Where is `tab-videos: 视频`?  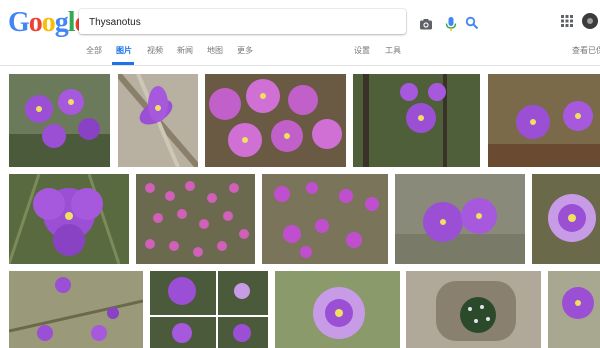 tab-videos: 视频 is located at coordinates (155, 50).